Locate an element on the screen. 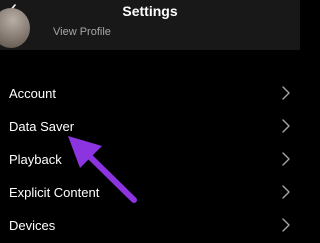 This screenshot has height=243, width=320. page-title: Settings is located at coordinates (150, 11).